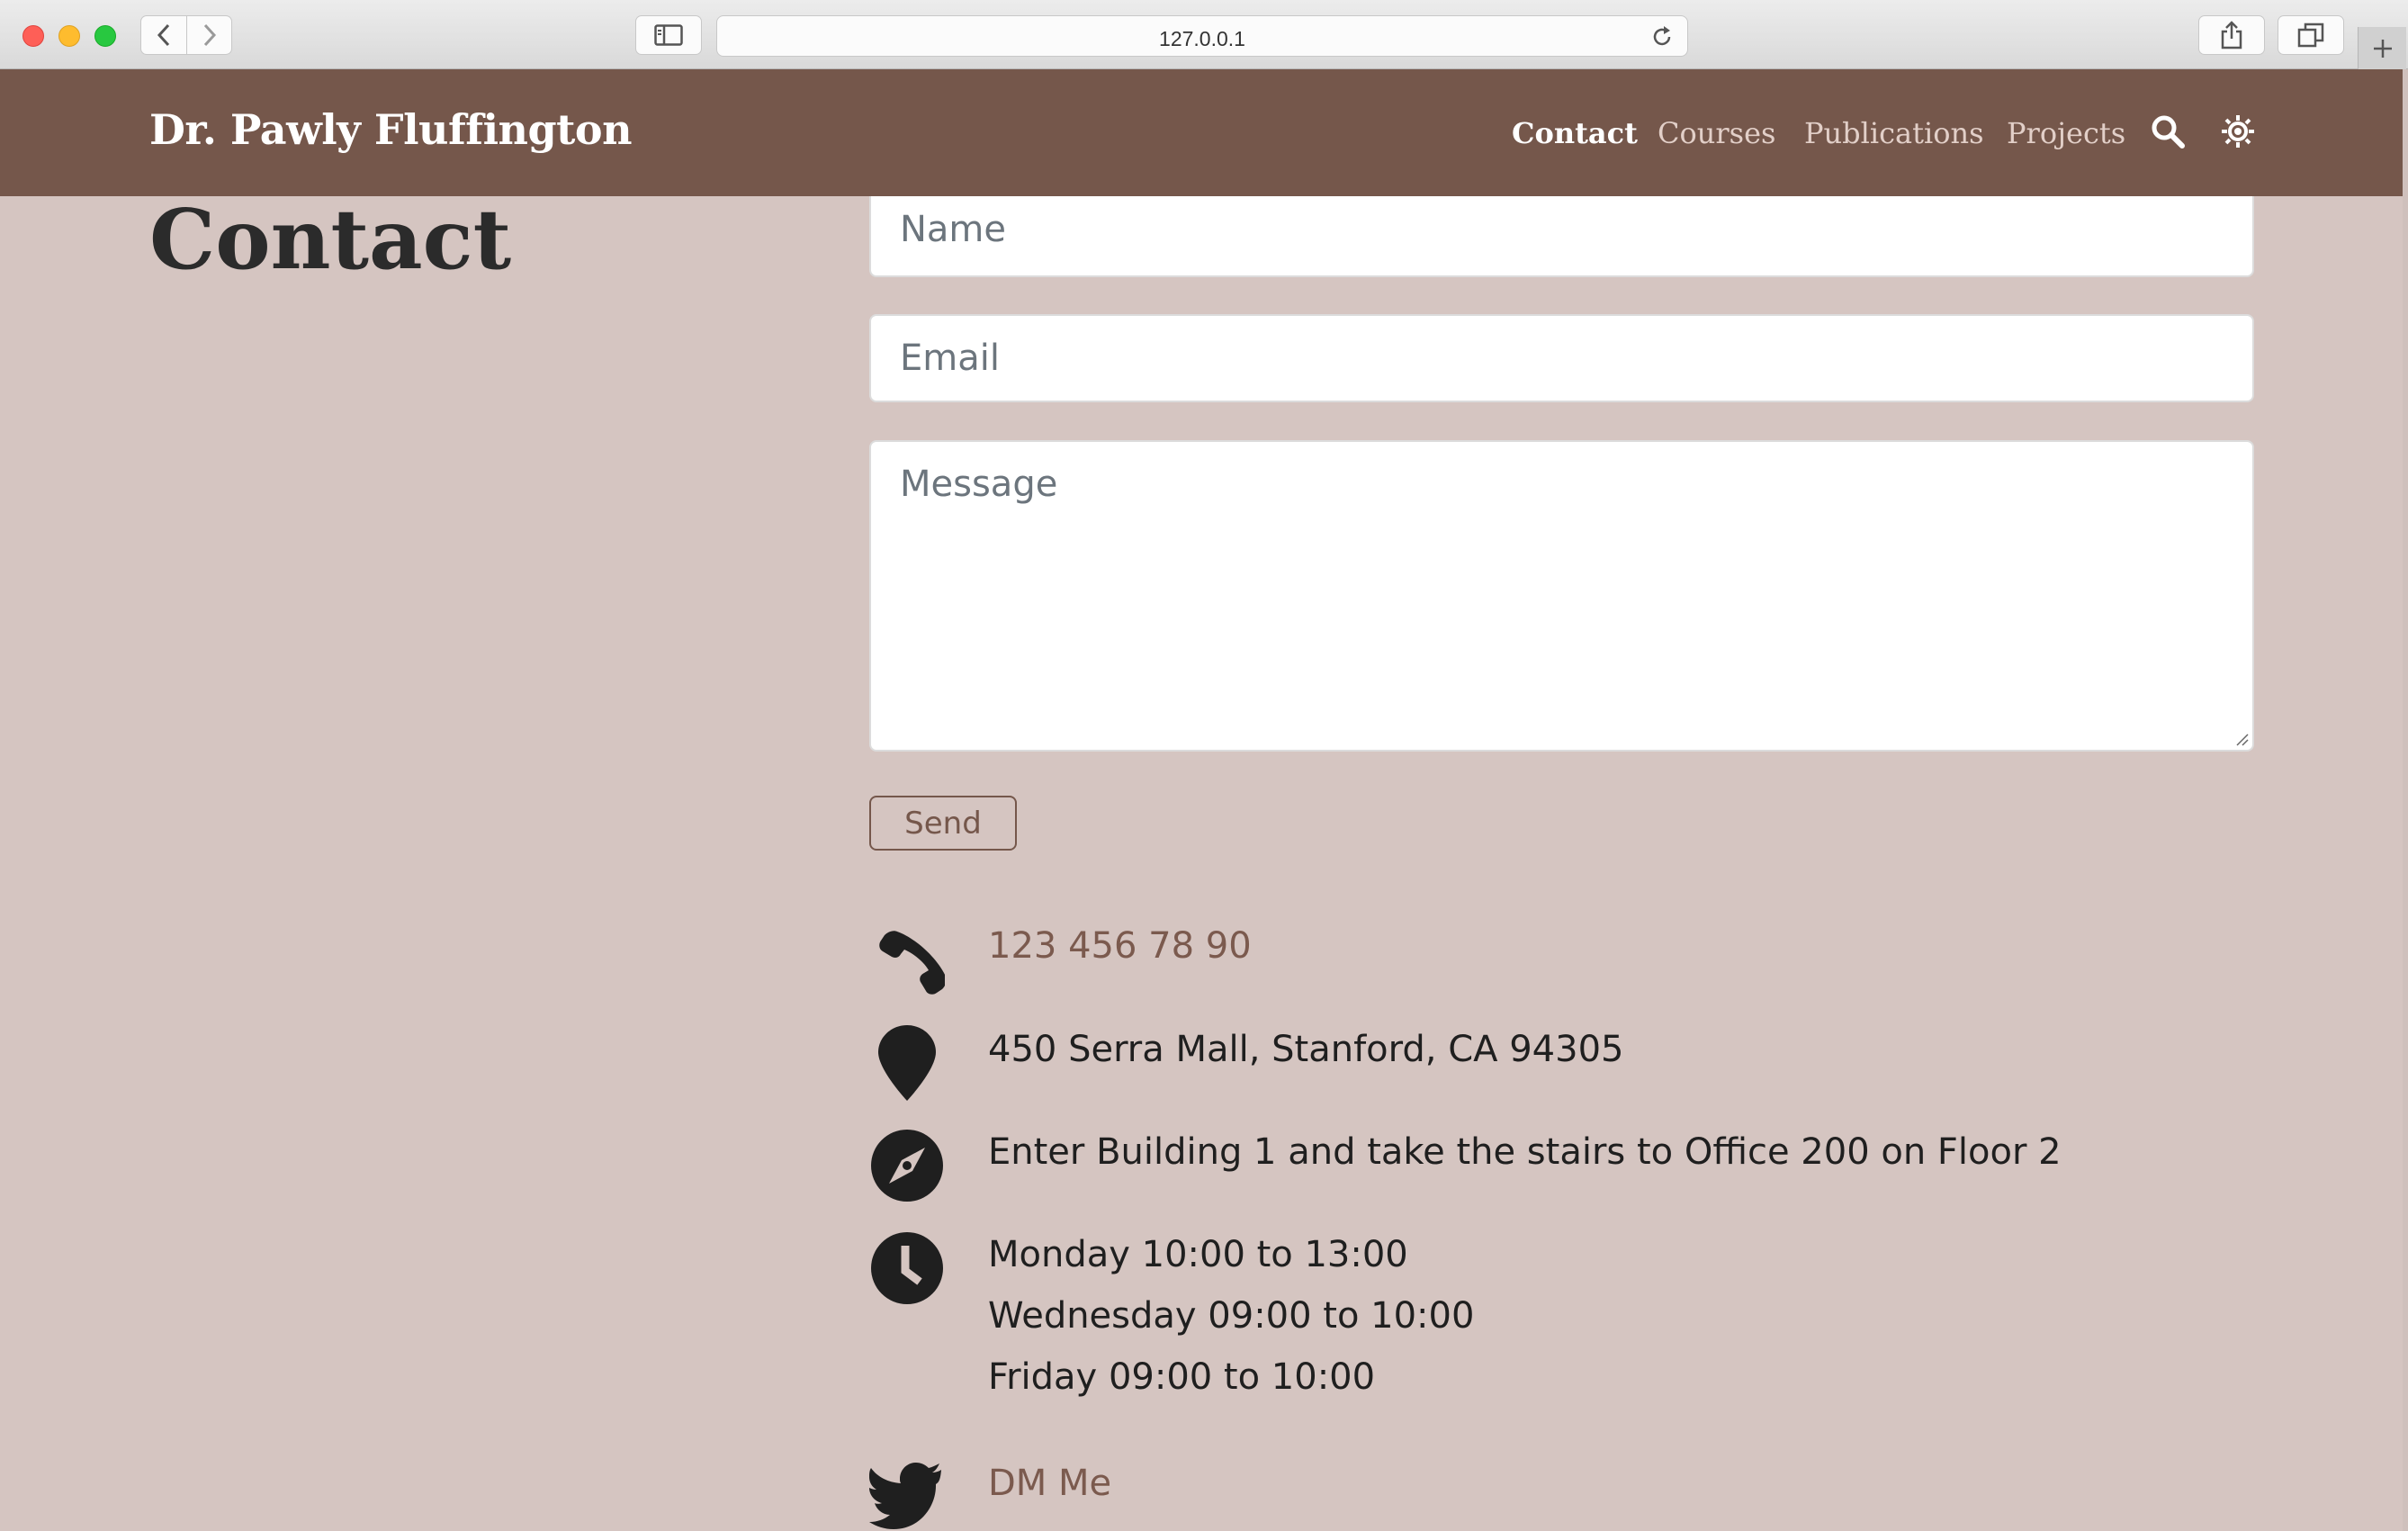  I want to click on share-icon, so click(2231, 35).